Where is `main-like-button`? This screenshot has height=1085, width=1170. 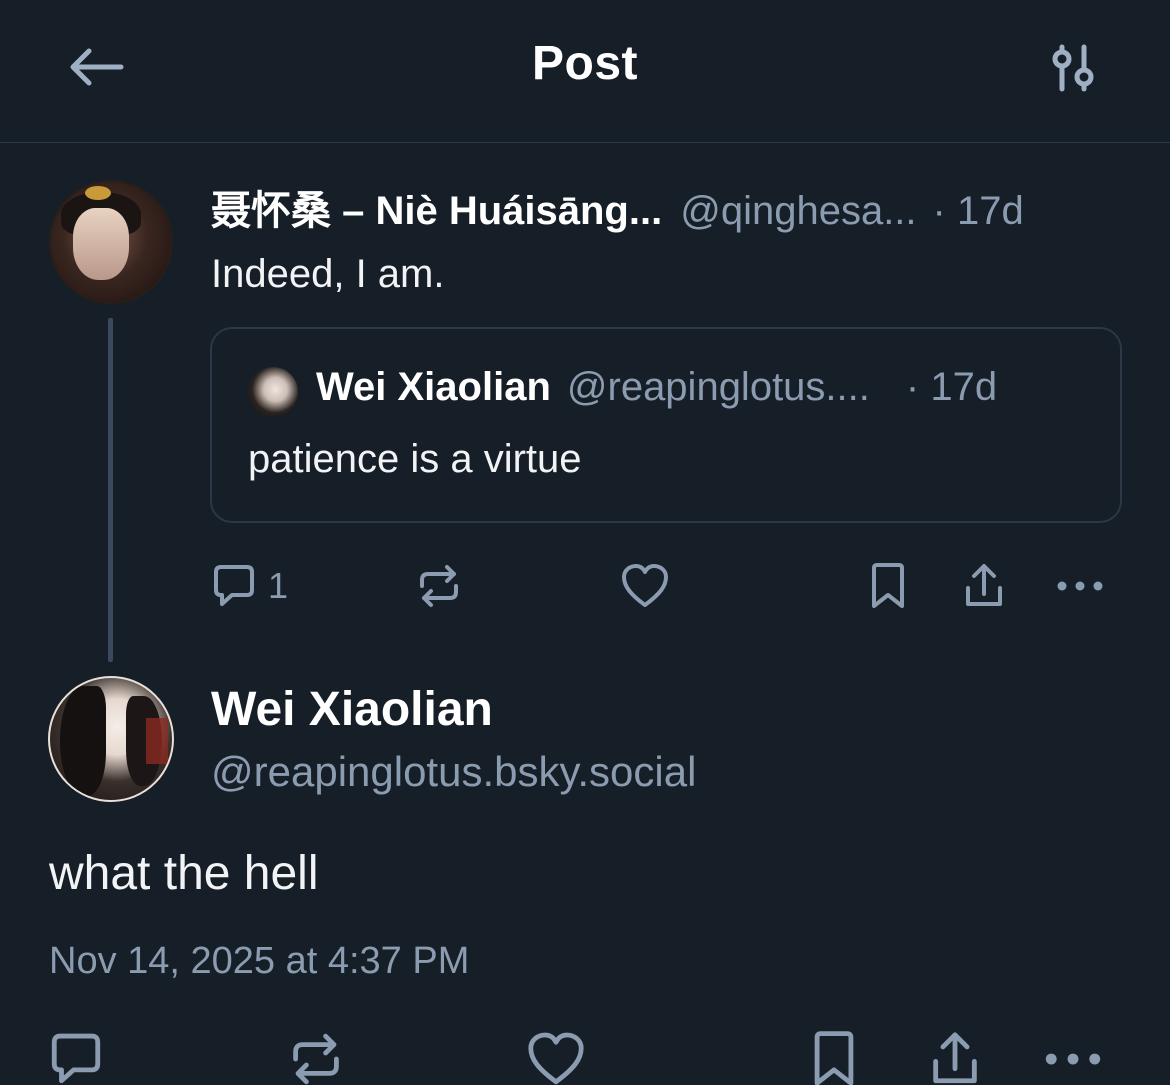
main-like-button is located at coordinates (556, 1057).